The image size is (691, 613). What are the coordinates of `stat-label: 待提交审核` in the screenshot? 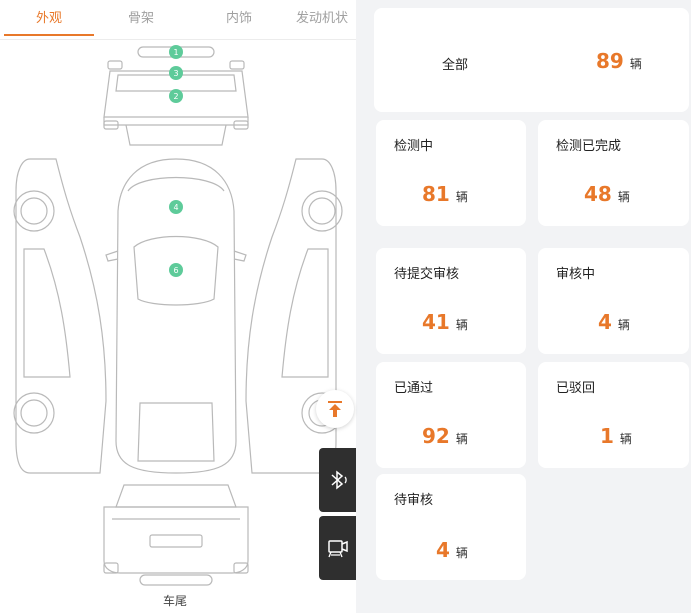 It's located at (427, 274).